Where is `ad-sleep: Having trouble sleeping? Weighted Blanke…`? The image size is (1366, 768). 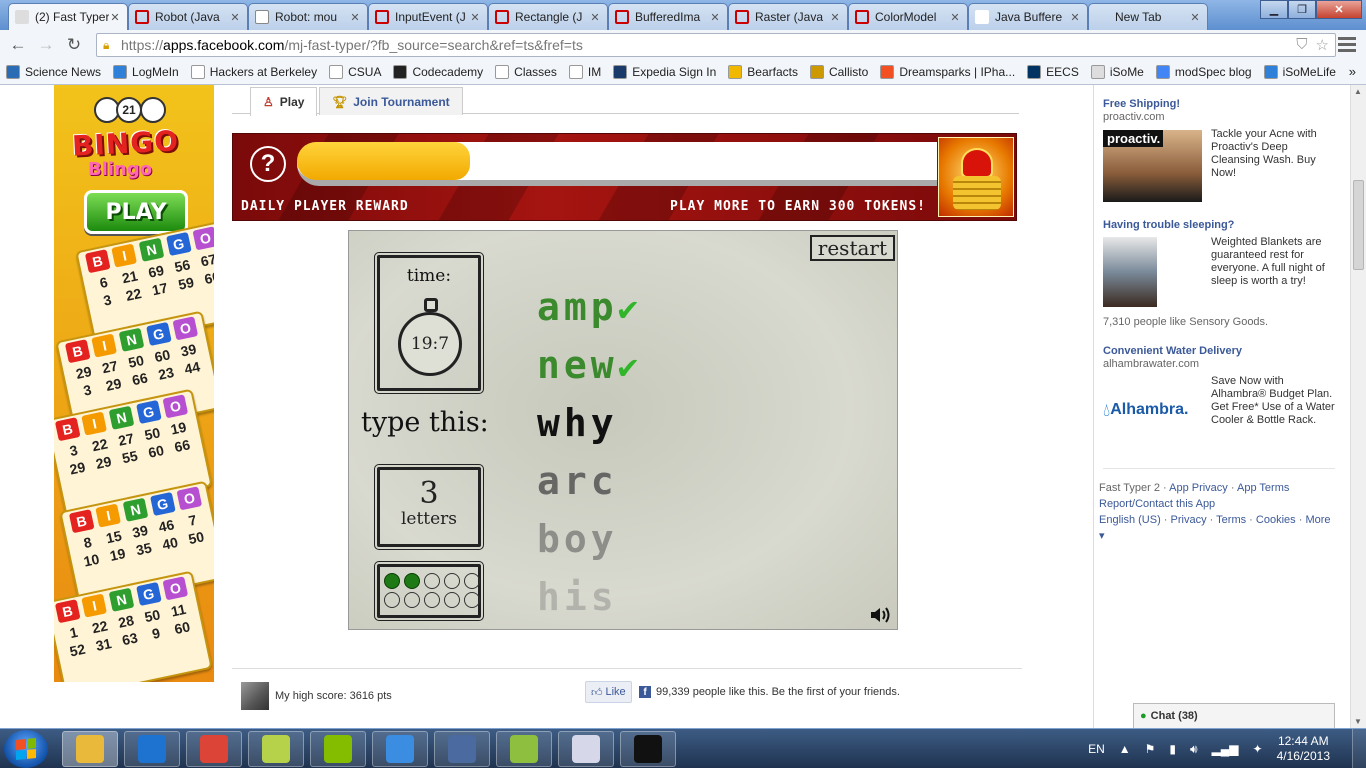
ad-sleep: Having trouble sleeping? Weighted Blanke… is located at coordinates (1219, 274).